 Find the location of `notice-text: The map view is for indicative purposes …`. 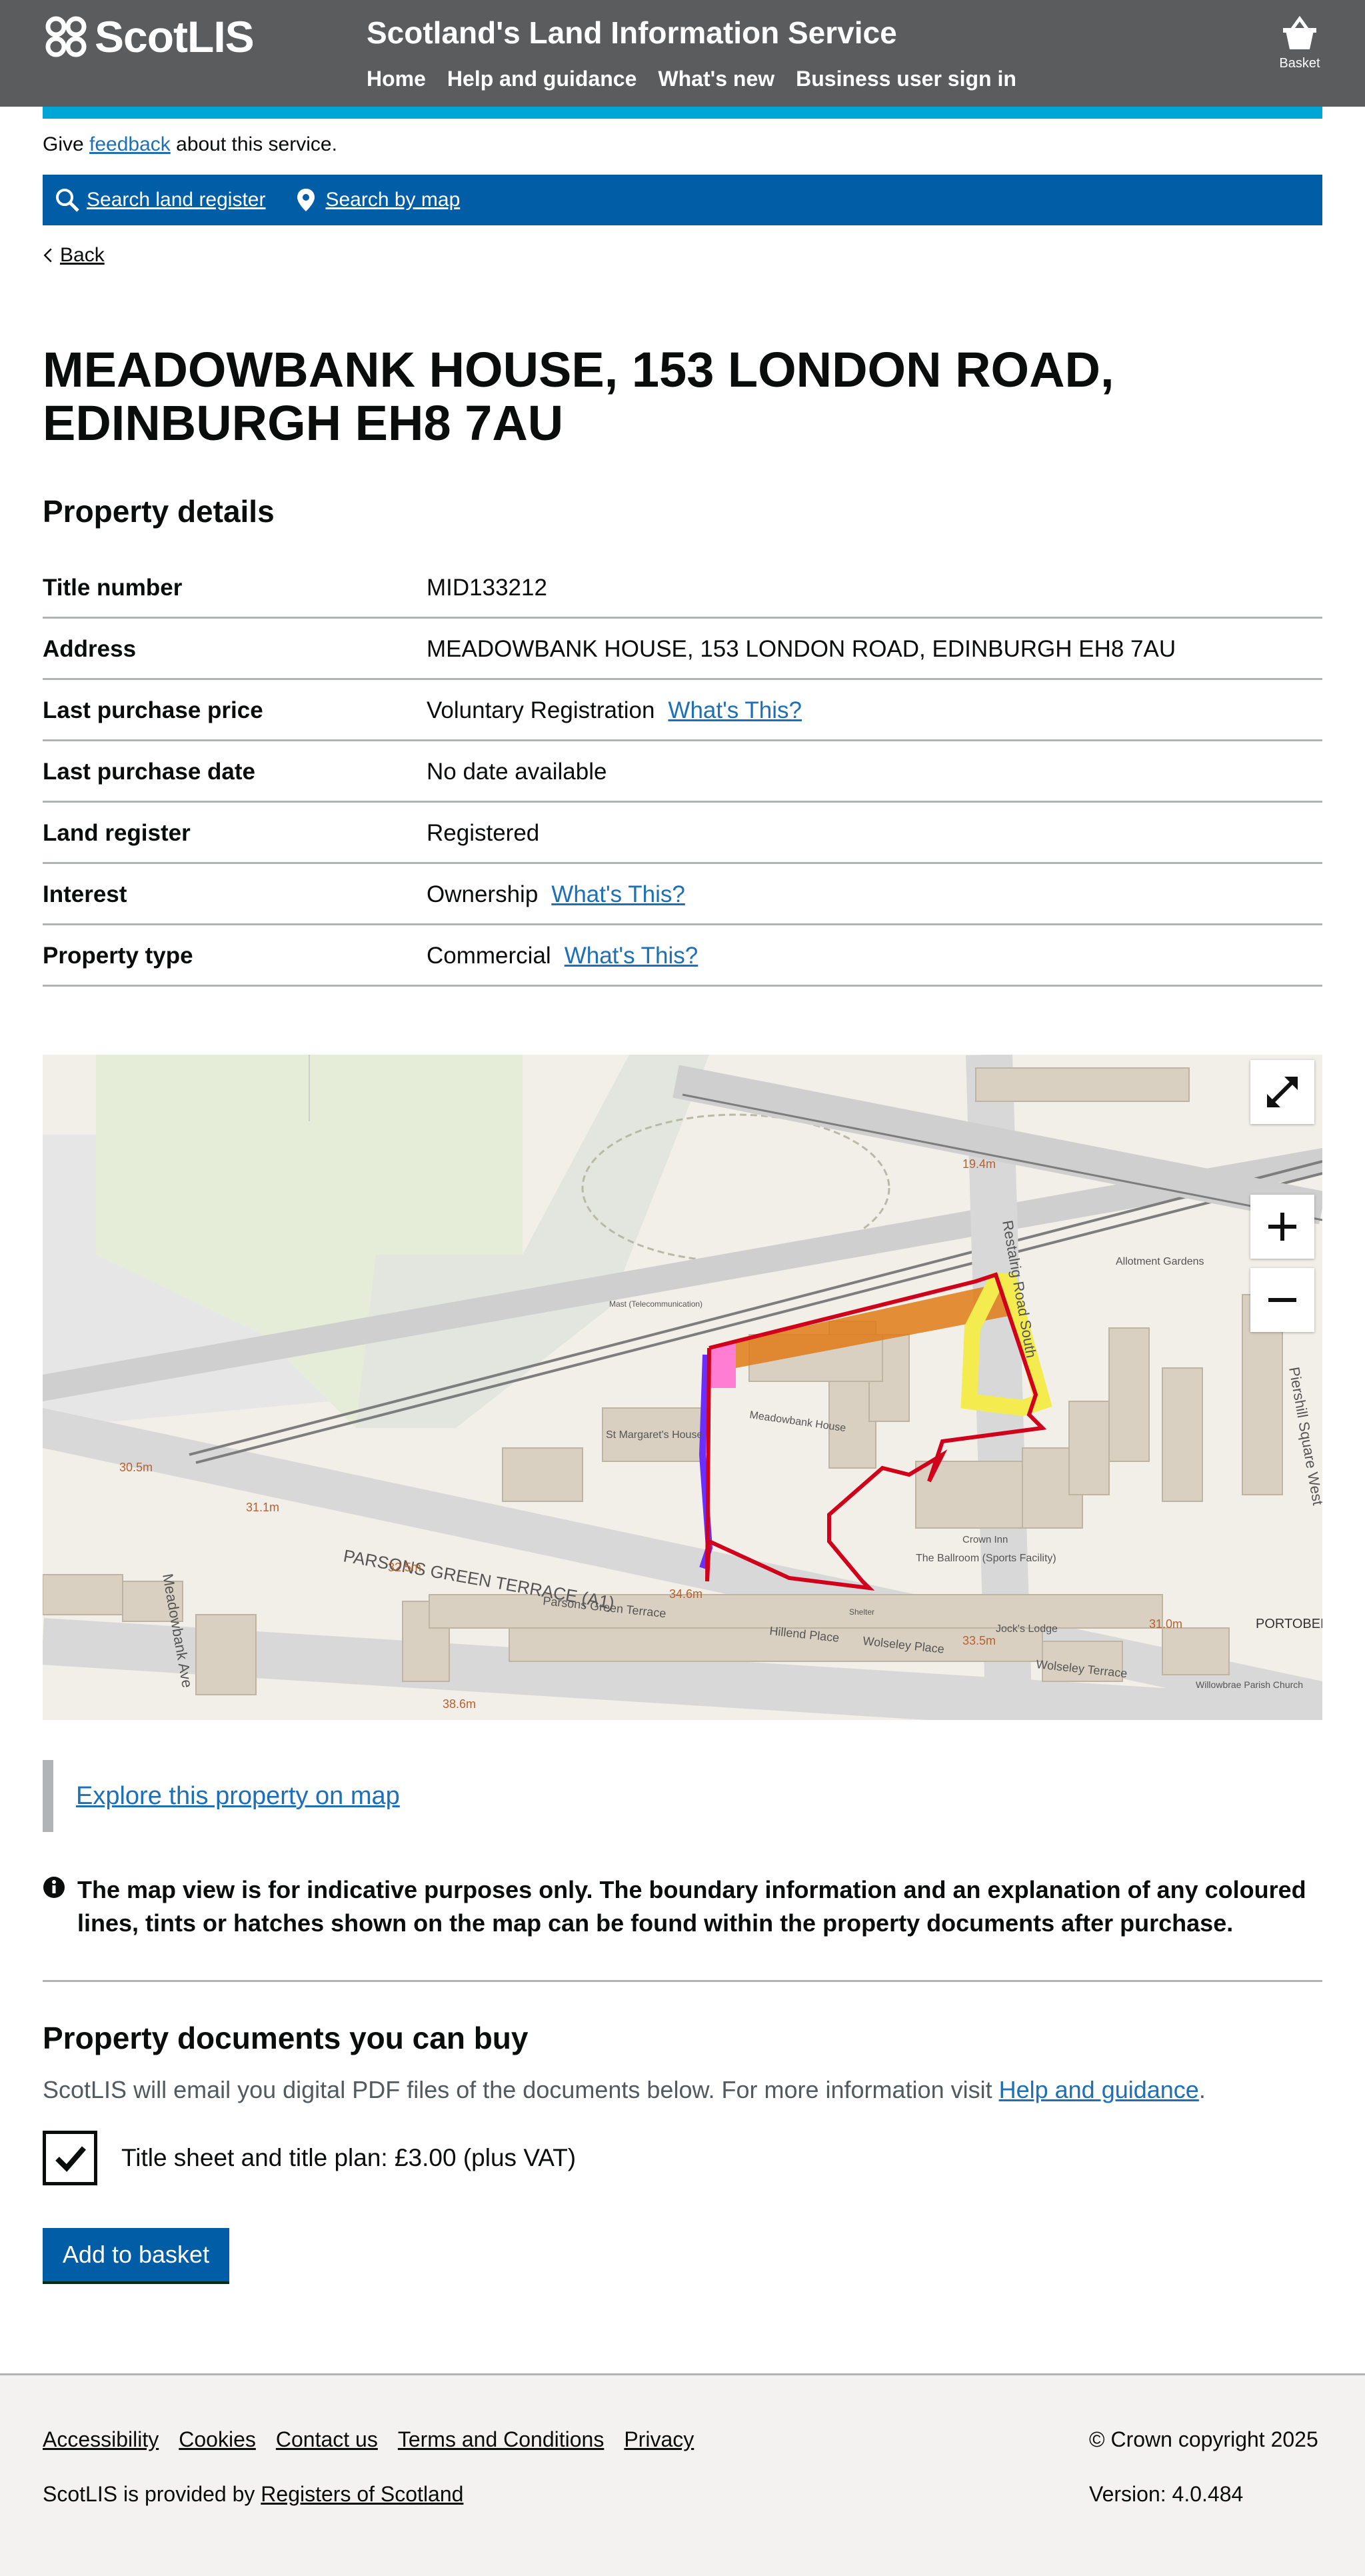

notice-text: The map view is for indicative purposes … is located at coordinates (691, 1906).